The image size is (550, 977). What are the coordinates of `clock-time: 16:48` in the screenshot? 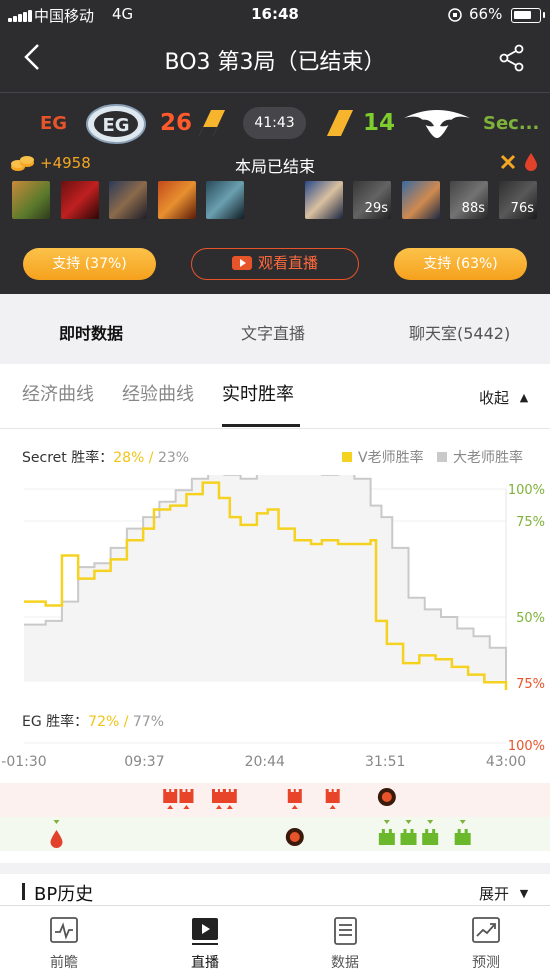 It's located at (275, 14).